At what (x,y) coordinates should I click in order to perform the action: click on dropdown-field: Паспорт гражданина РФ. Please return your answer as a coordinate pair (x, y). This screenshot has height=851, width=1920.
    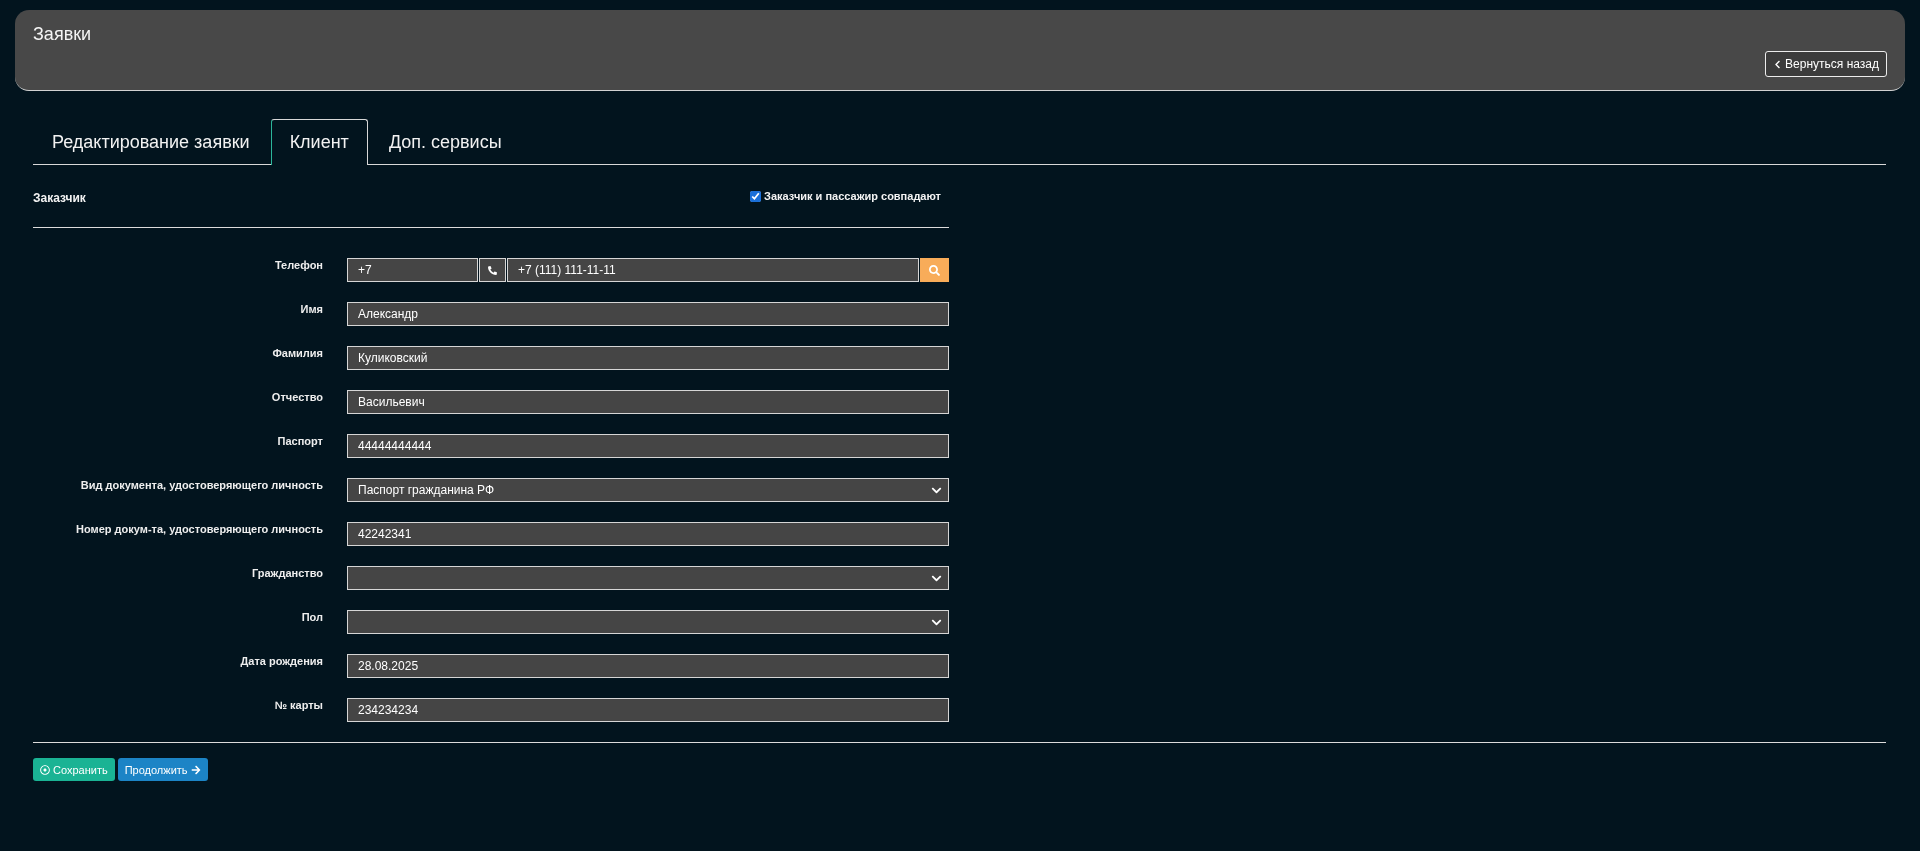
    Looking at the image, I should click on (648, 490).